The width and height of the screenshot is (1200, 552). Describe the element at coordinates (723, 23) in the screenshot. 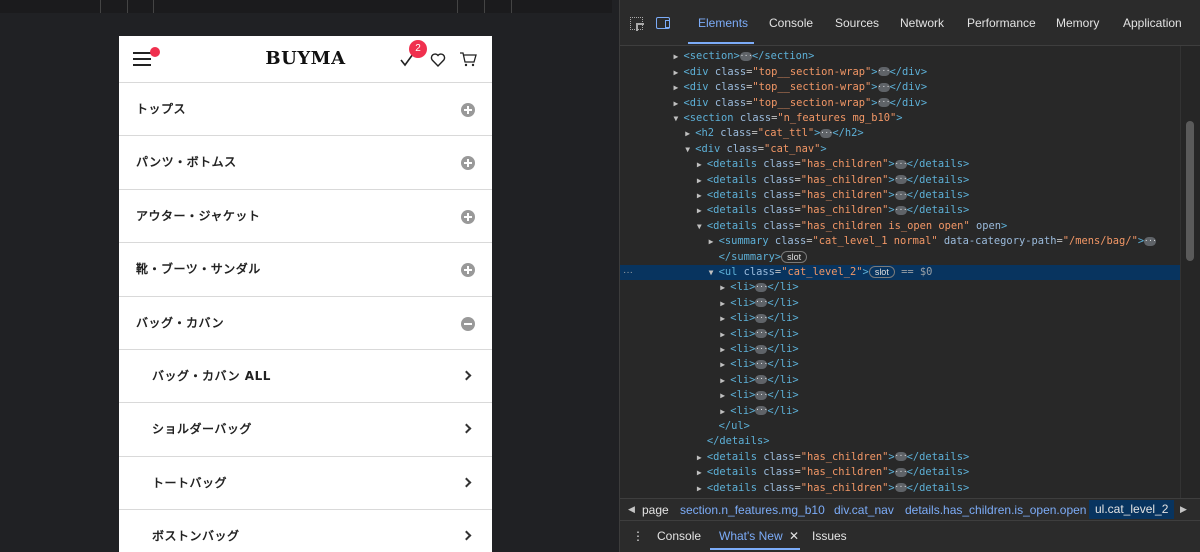

I see `tab-elements: Elements` at that location.